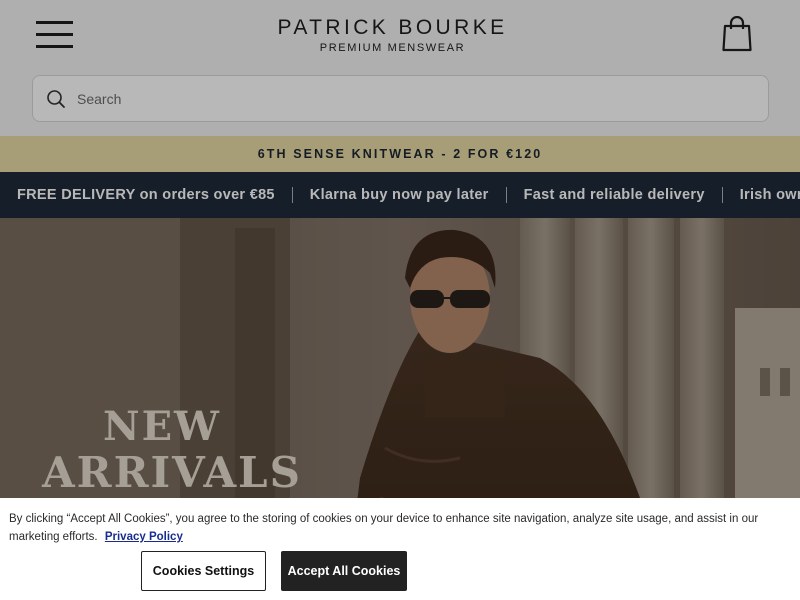 The width and height of the screenshot is (800, 600). Describe the element at coordinates (203, 571) in the screenshot. I see `cookies-settings-button: Cookies Settings` at that location.